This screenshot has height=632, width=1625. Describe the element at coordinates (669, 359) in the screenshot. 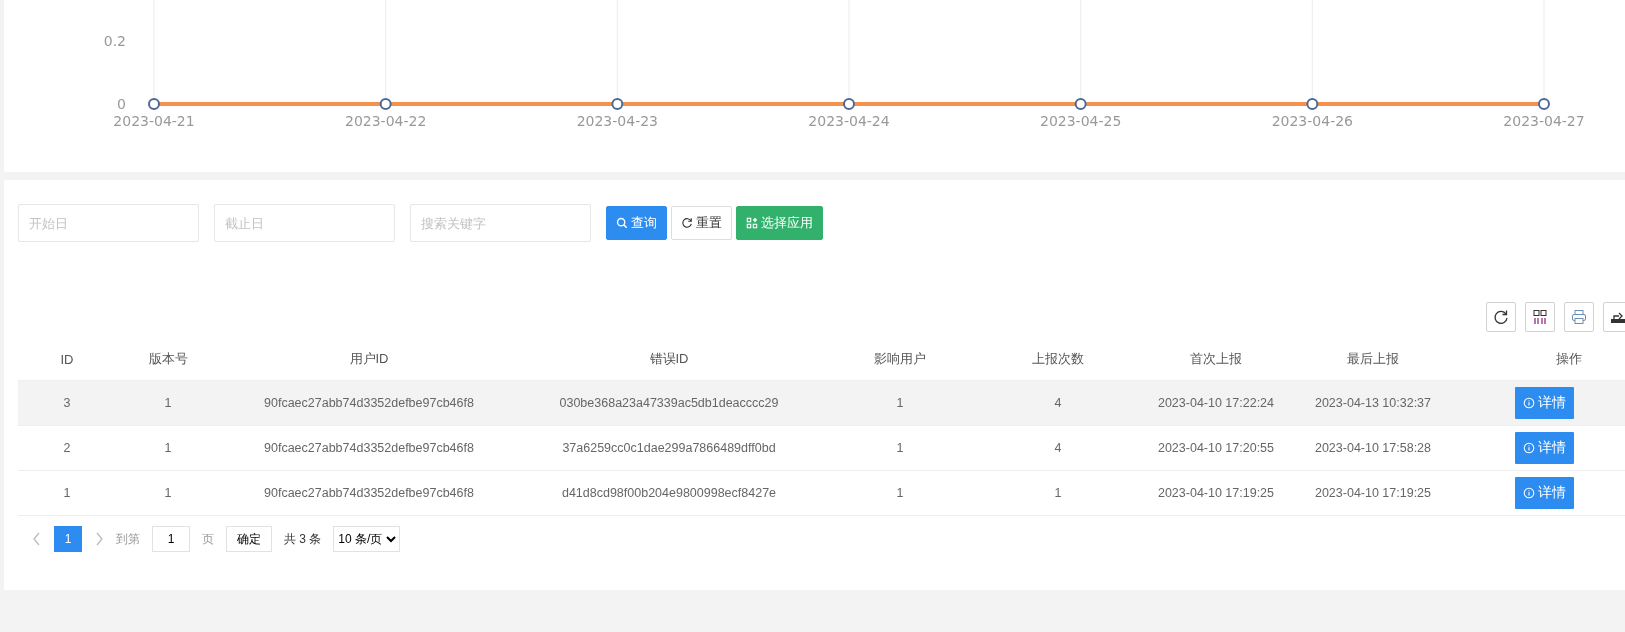

I see `column-header: 错误ID` at that location.